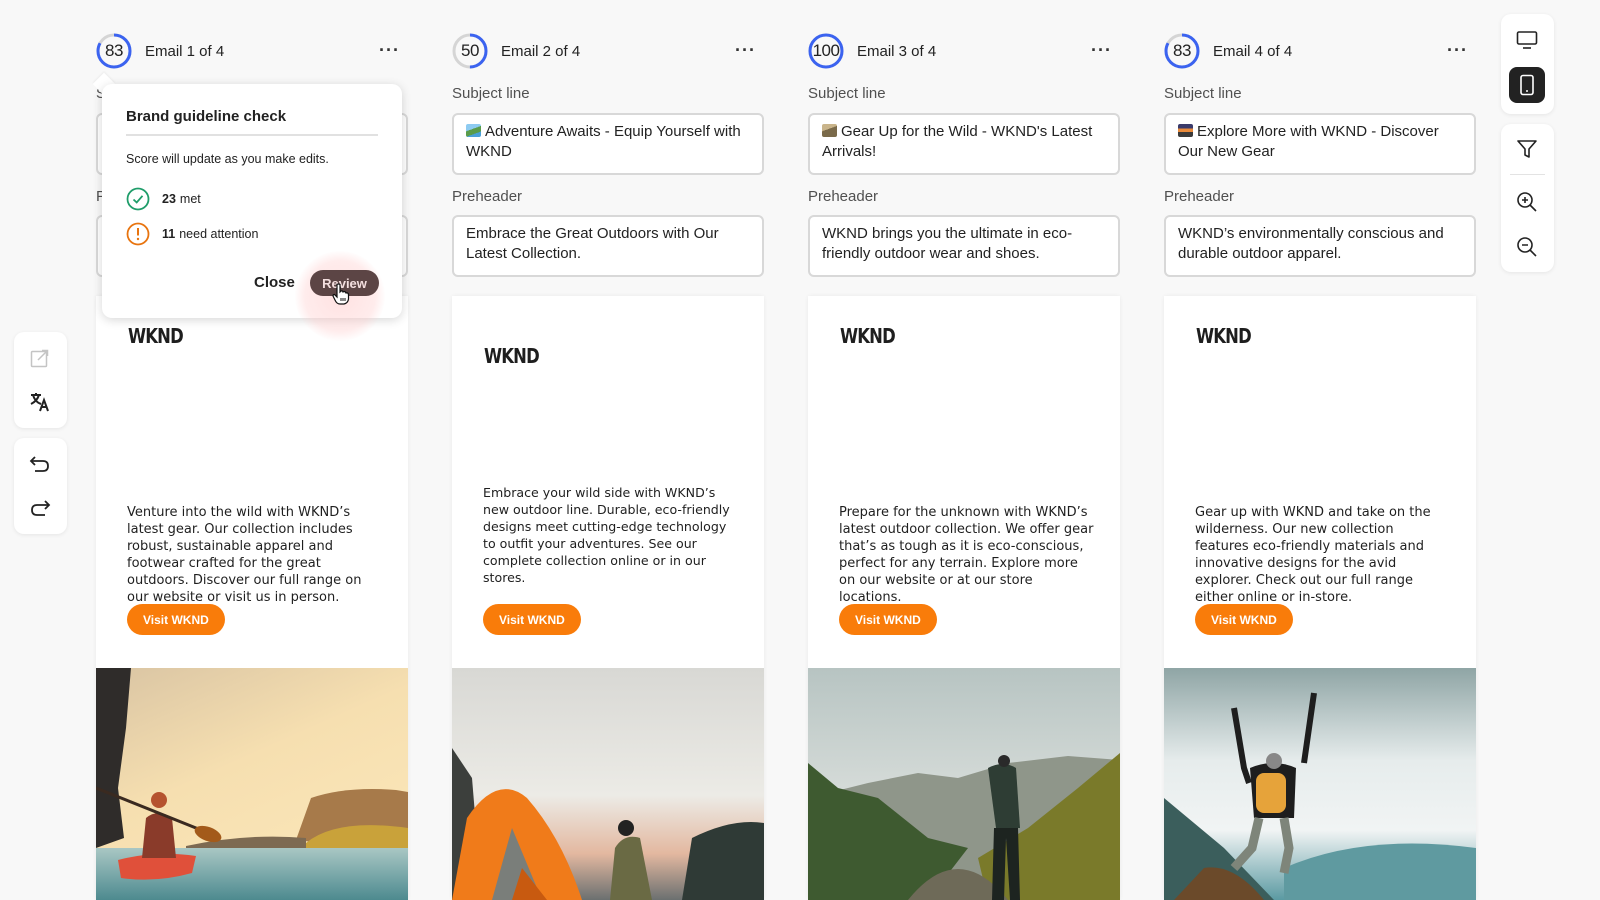  What do you see at coordinates (185, 51) in the screenshot?
I see `email-title: Email 1 of 4` at bounding box center [185, 51].